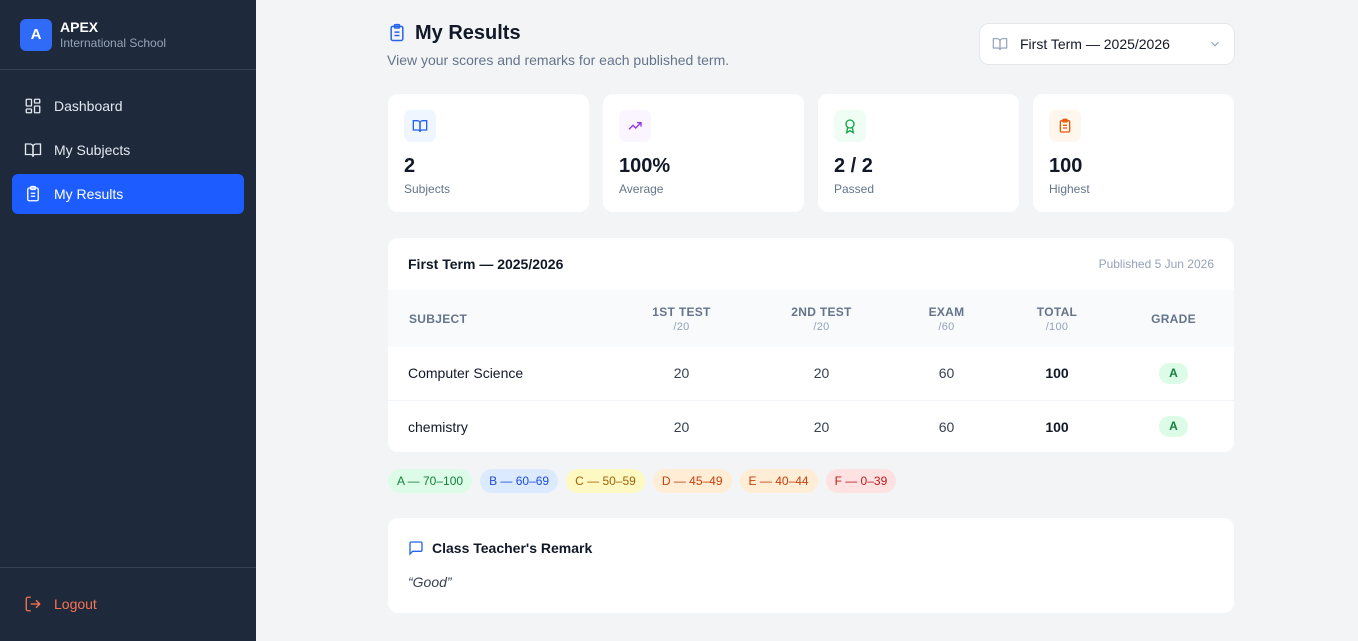  I want to click on brand-logo: A, so click(36, 34).